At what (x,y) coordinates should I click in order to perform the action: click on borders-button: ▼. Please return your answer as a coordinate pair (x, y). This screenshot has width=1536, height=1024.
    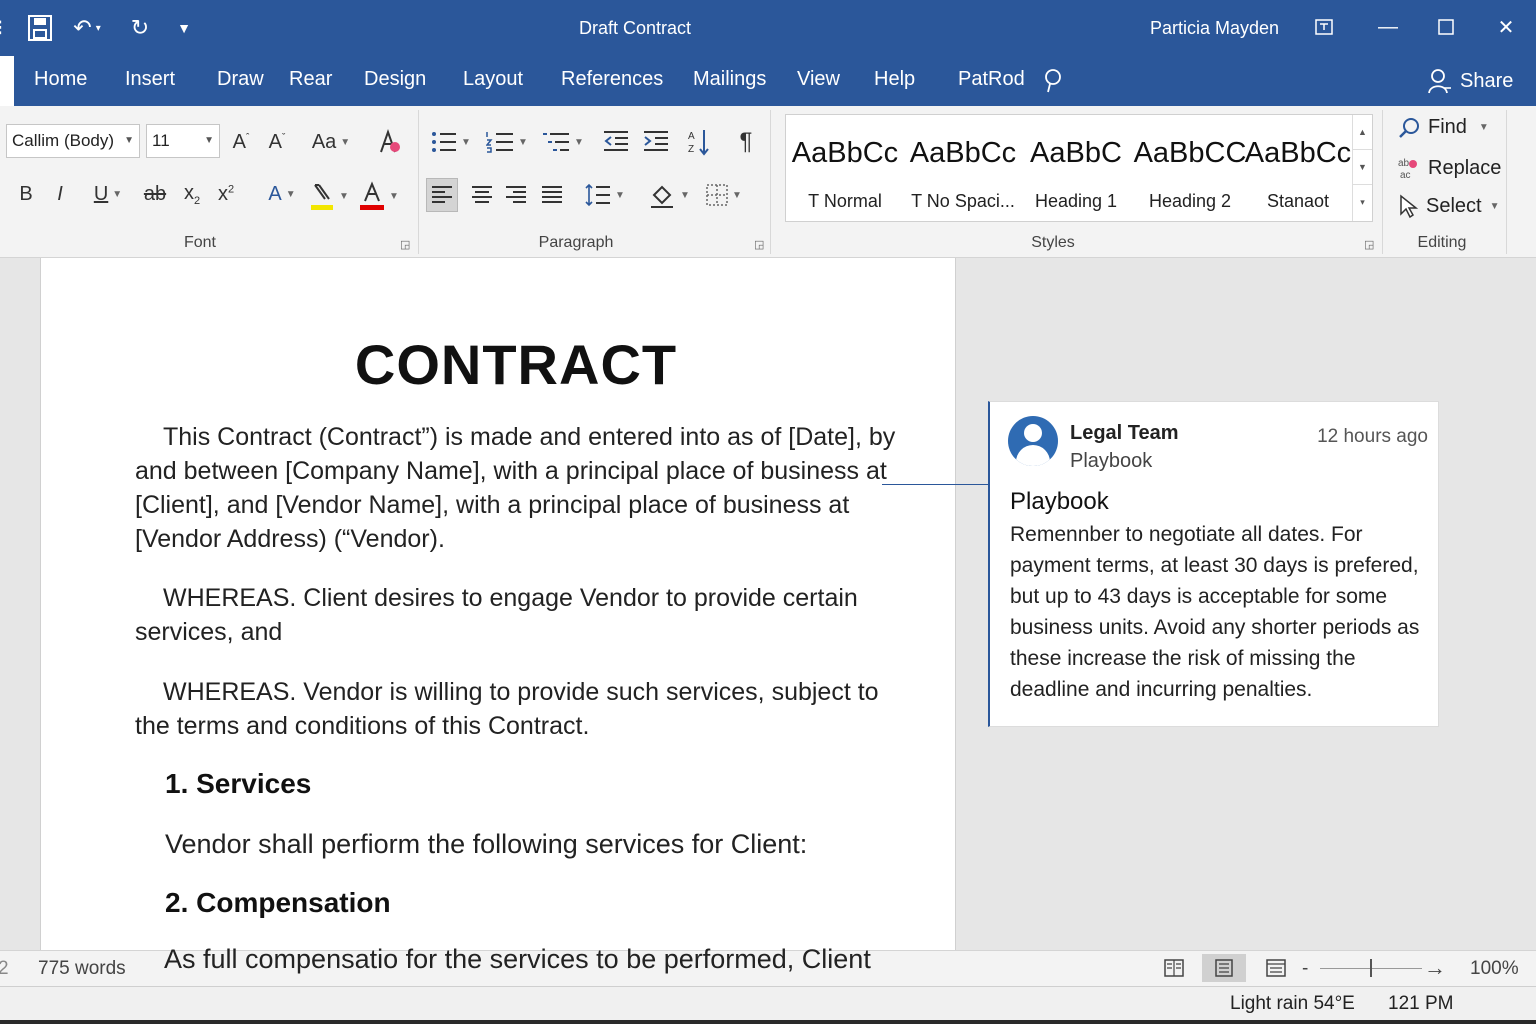
    Looking at the image, I should click on (724, 195).